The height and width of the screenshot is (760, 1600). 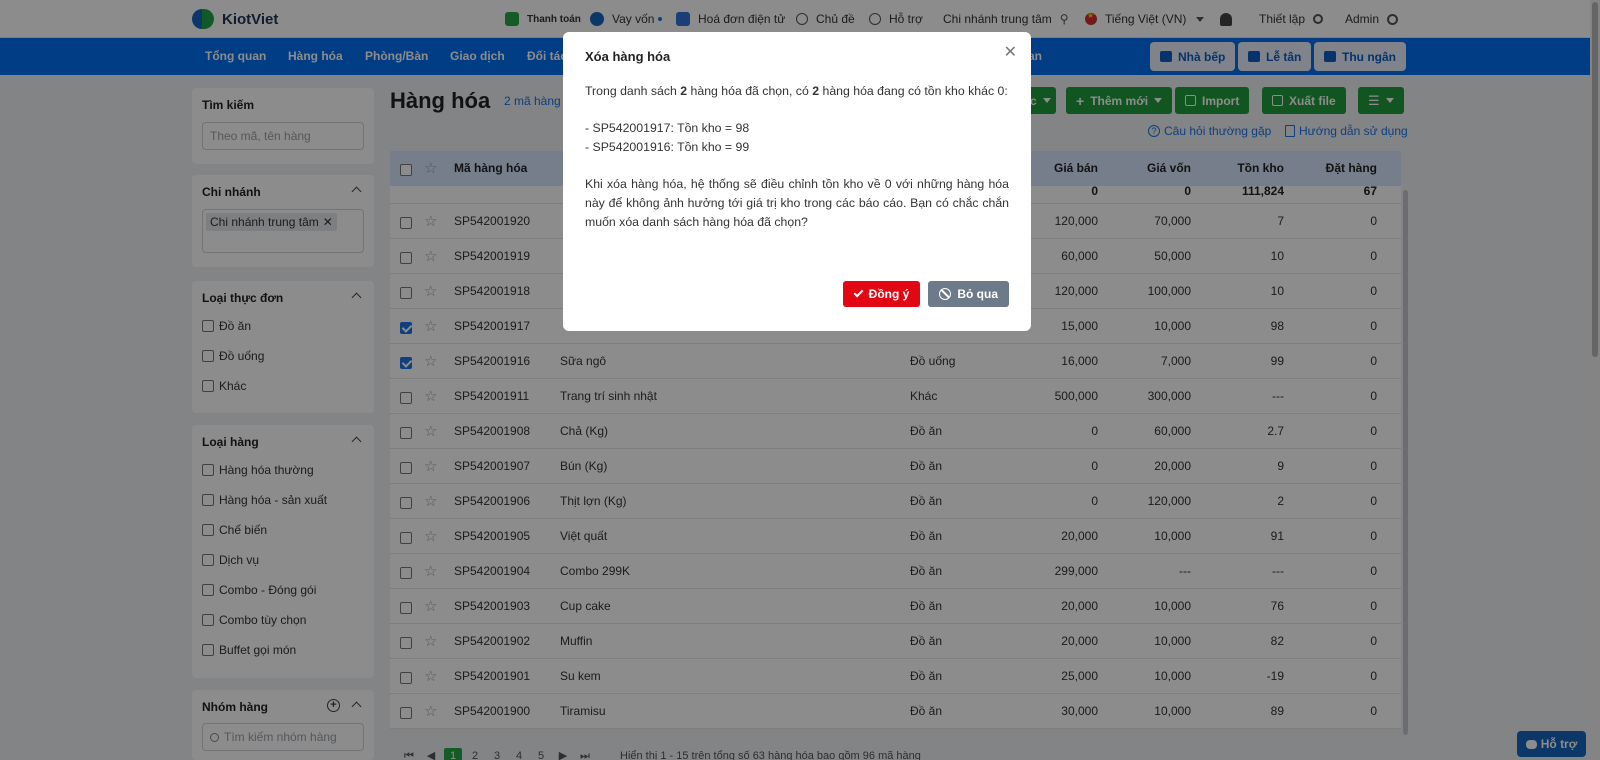 I want to click on confirm-button: Đồng ý, so click(x=881, y=294).